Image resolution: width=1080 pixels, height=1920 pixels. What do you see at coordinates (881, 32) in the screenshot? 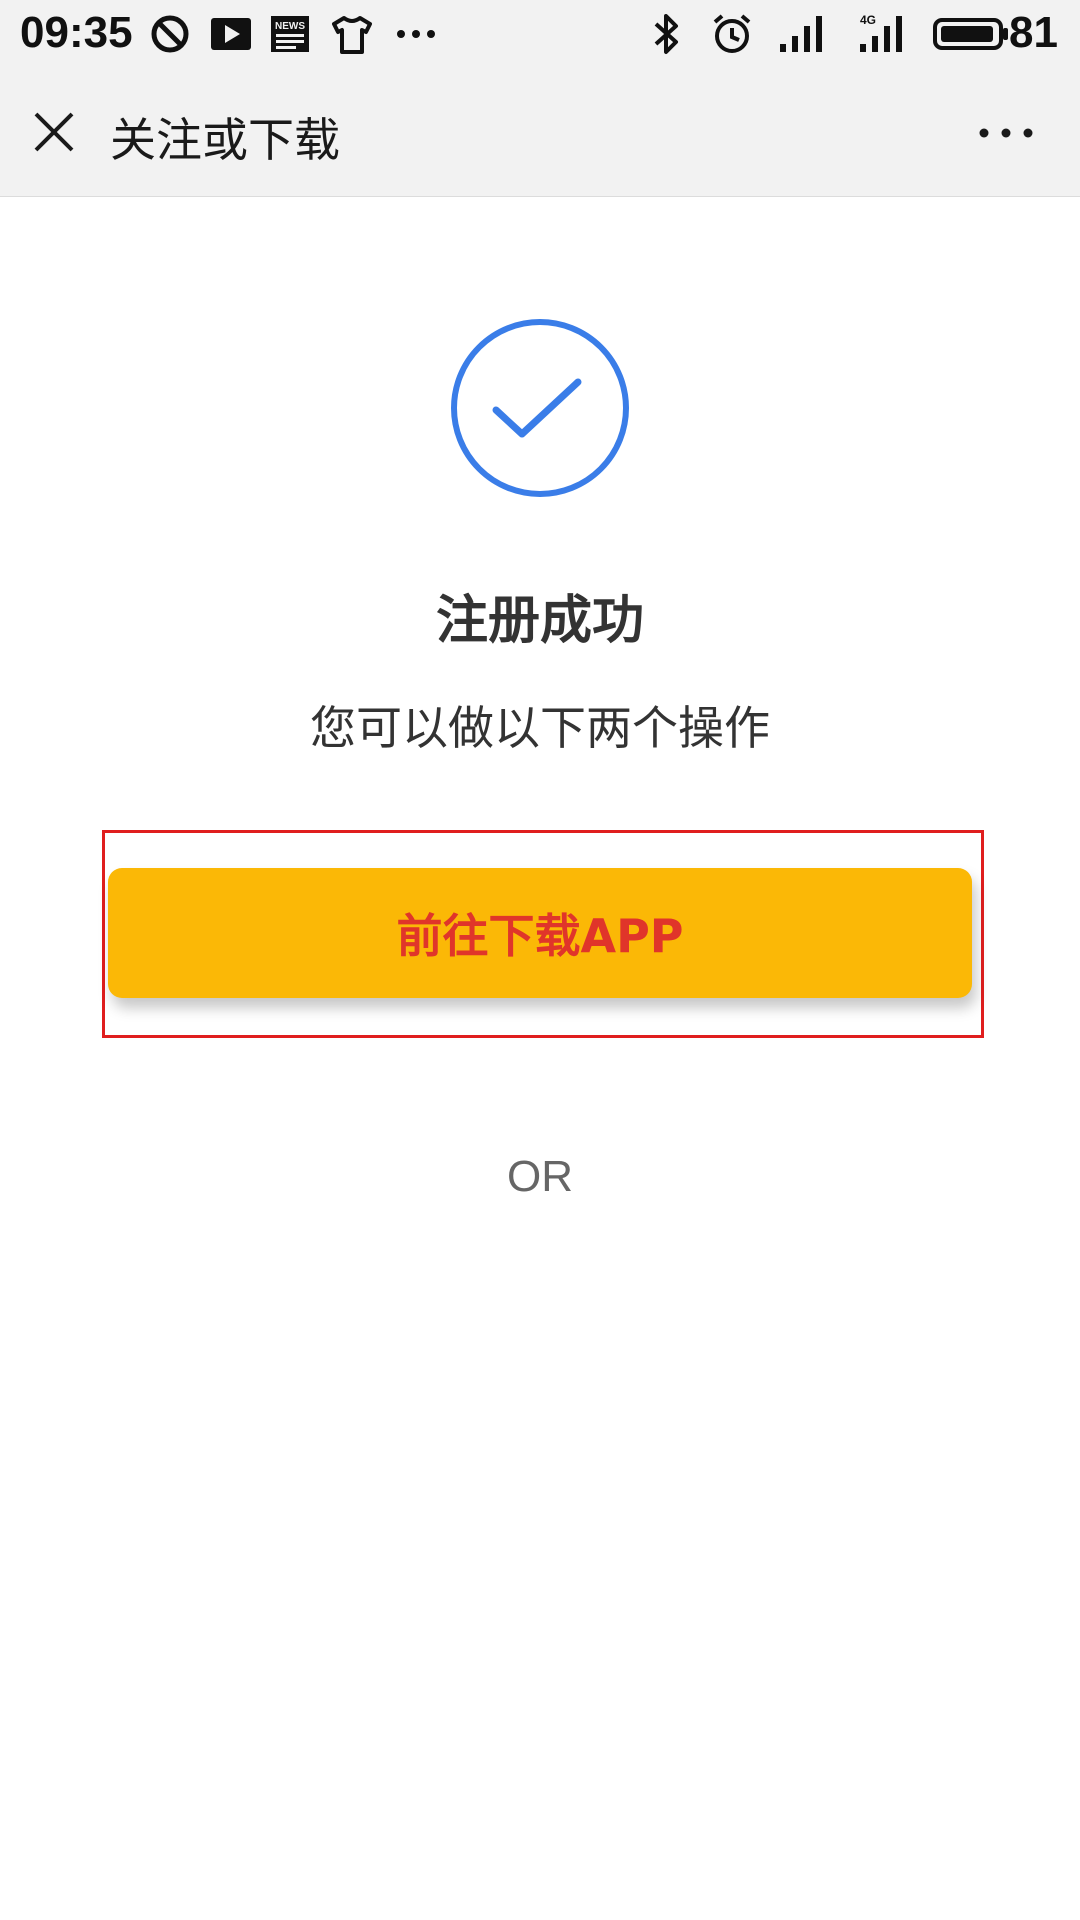
I see `signal-4g-icon: 4G` at bounding box center [881, 32].